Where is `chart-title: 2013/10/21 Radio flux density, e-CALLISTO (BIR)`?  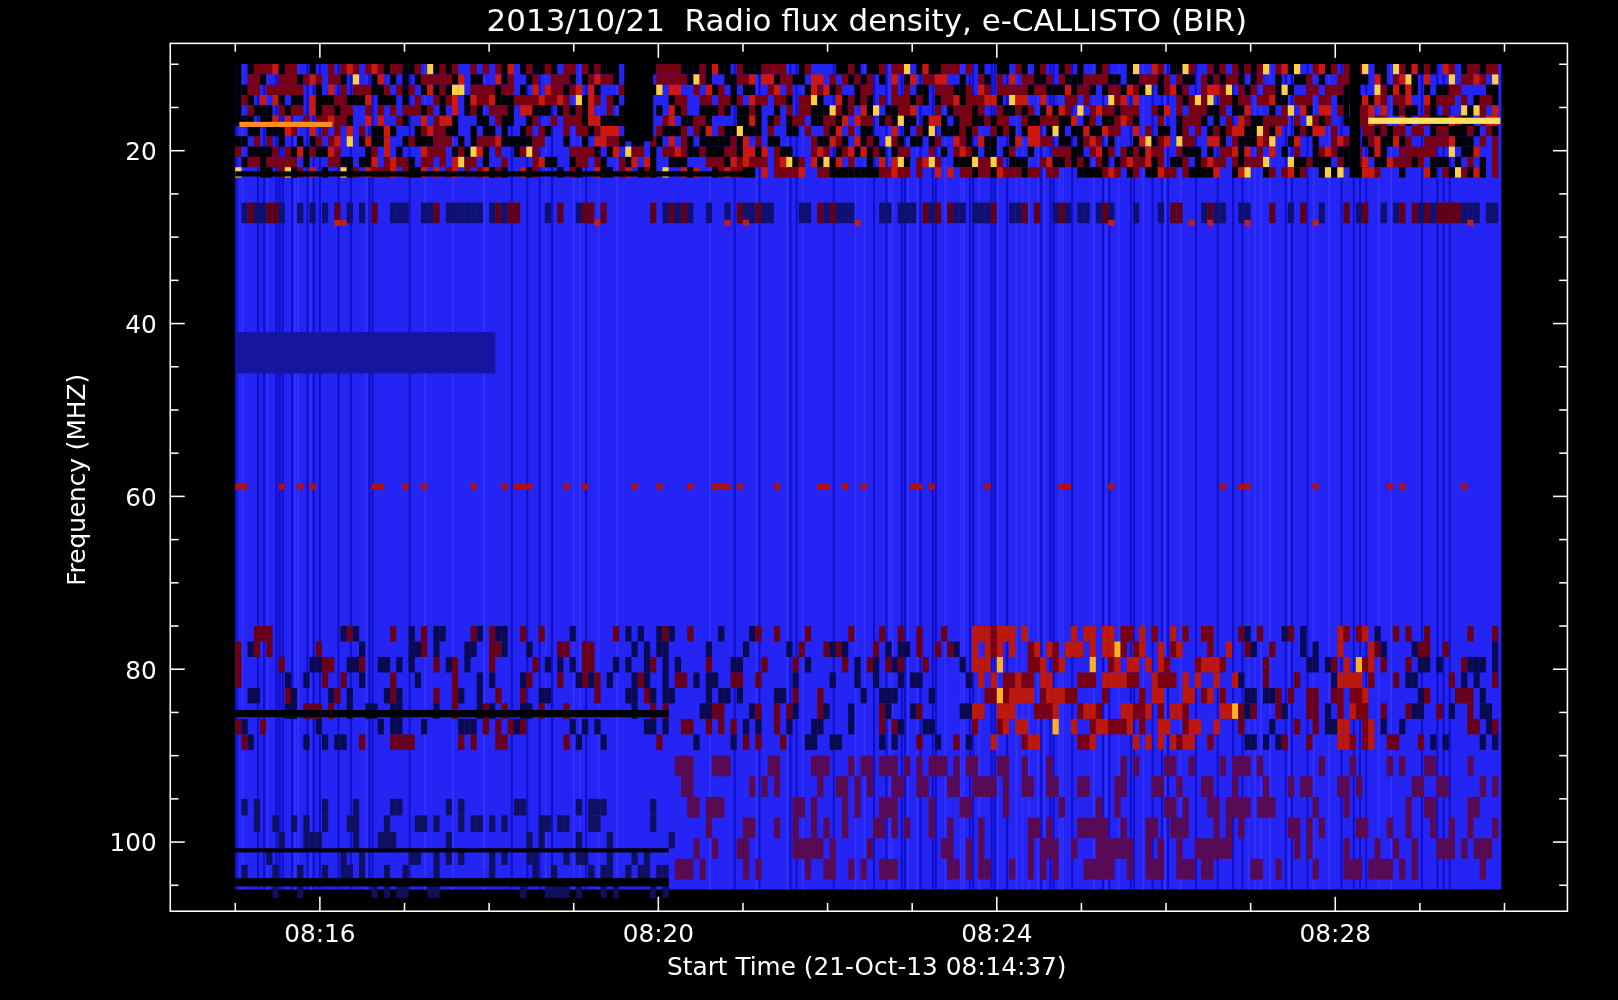 chart-title: 2013/10/21 Radio flux density, e-CALLISTO (BIR) is located at coordinates (866, 20).